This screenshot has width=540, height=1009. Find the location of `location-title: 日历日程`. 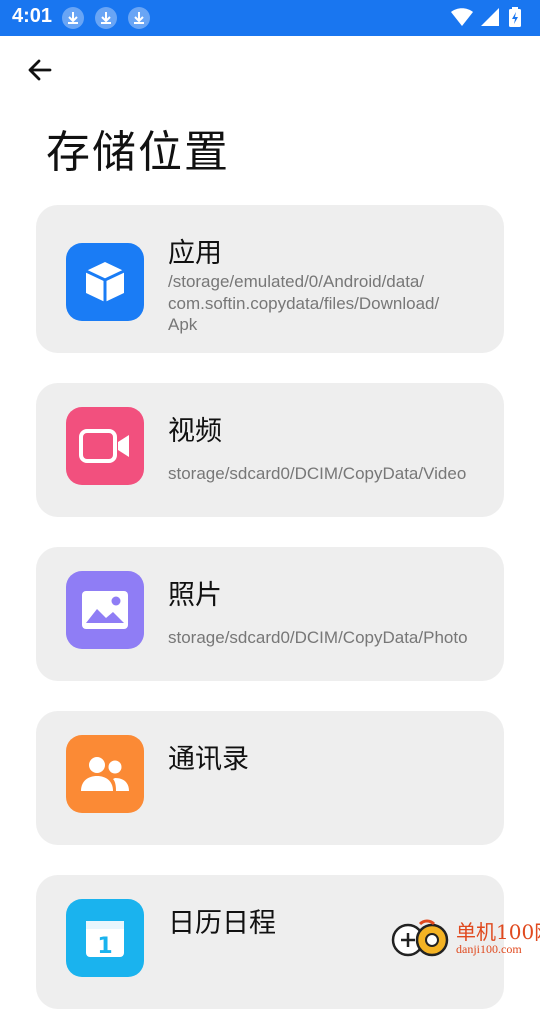

location-title: 日历日程 is located at coordinates (222, 923).